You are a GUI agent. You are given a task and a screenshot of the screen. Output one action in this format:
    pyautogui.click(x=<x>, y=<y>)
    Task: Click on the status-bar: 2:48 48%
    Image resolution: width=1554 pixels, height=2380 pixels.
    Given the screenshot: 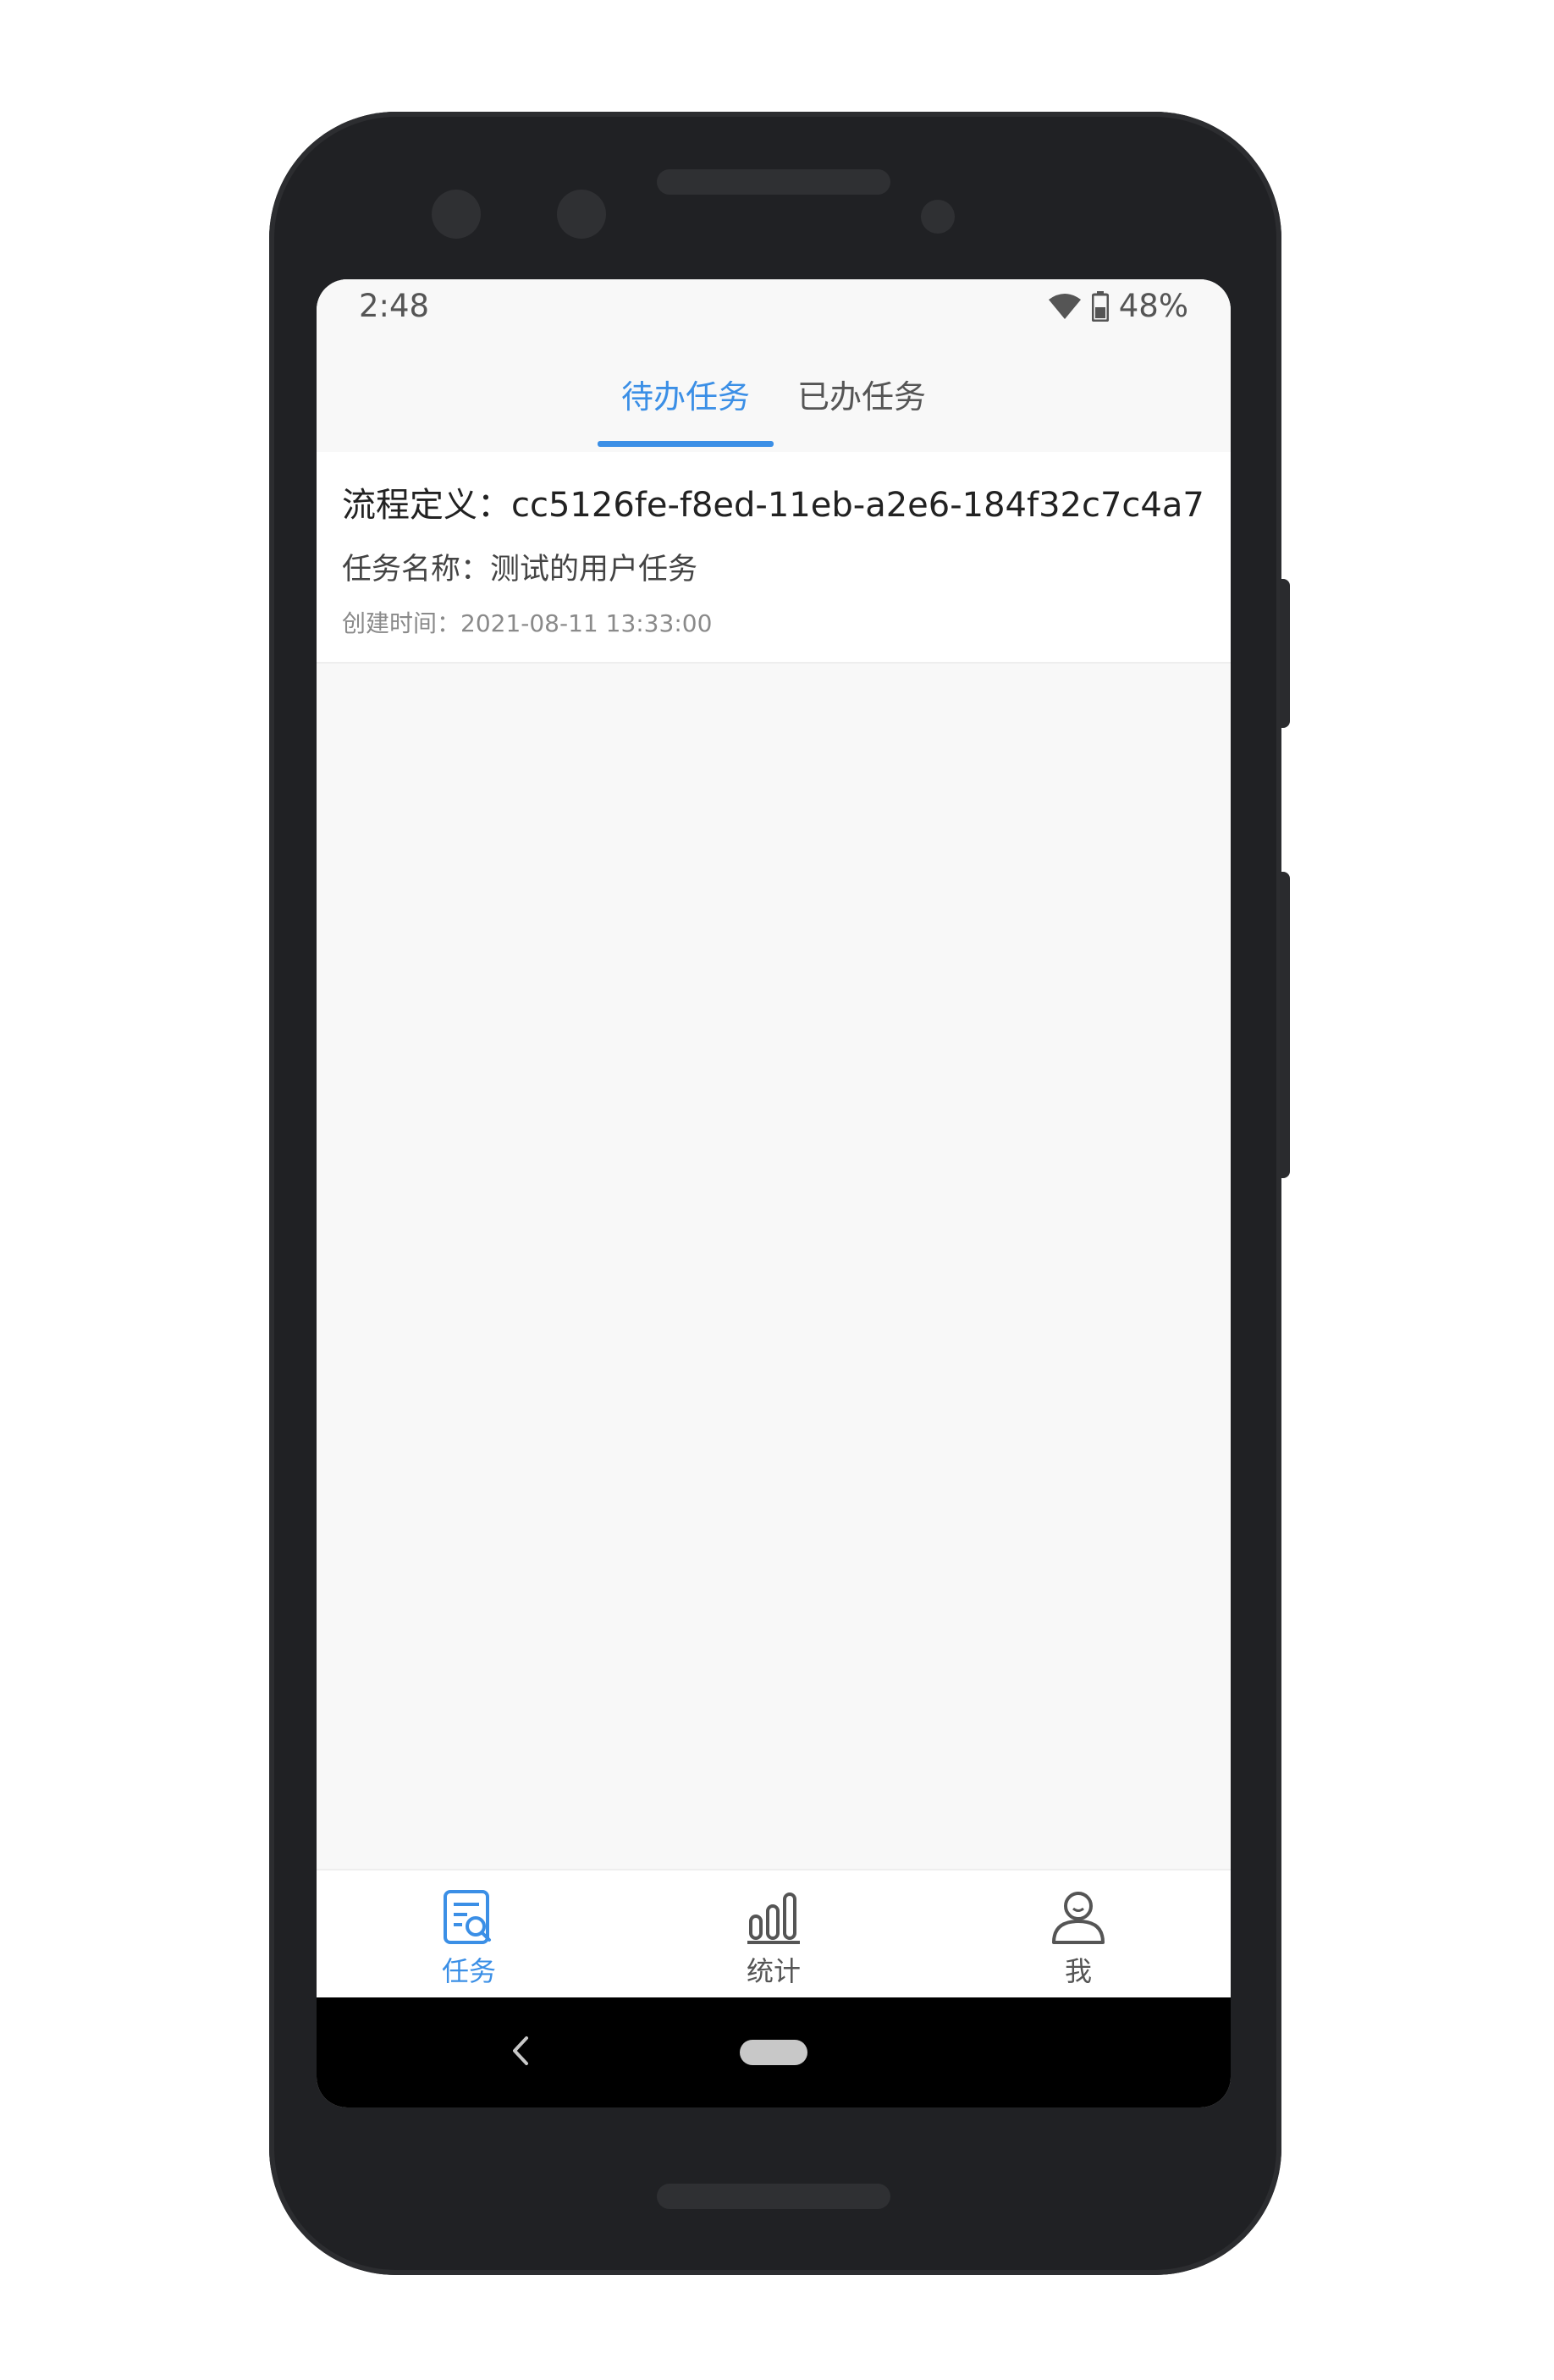 What is the action you would take?
    pyautogui.click(x=774, y=309)
    